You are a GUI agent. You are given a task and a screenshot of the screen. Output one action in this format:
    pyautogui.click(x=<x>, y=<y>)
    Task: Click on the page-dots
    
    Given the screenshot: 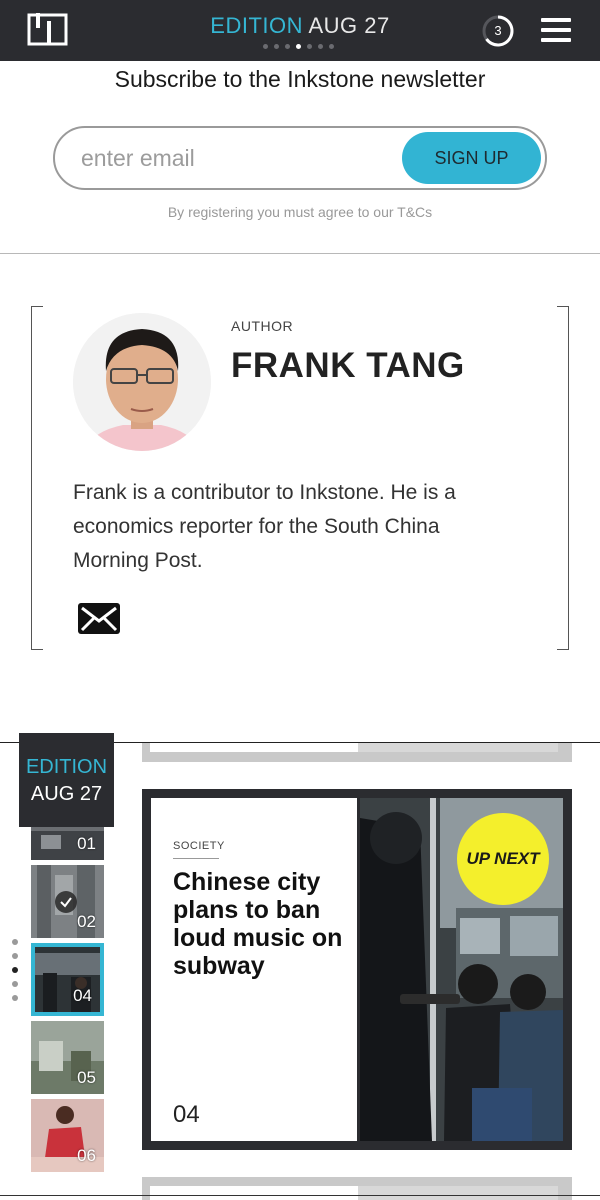 What is the action you would take?
    pyautogui.click(x=298, y=46)
    